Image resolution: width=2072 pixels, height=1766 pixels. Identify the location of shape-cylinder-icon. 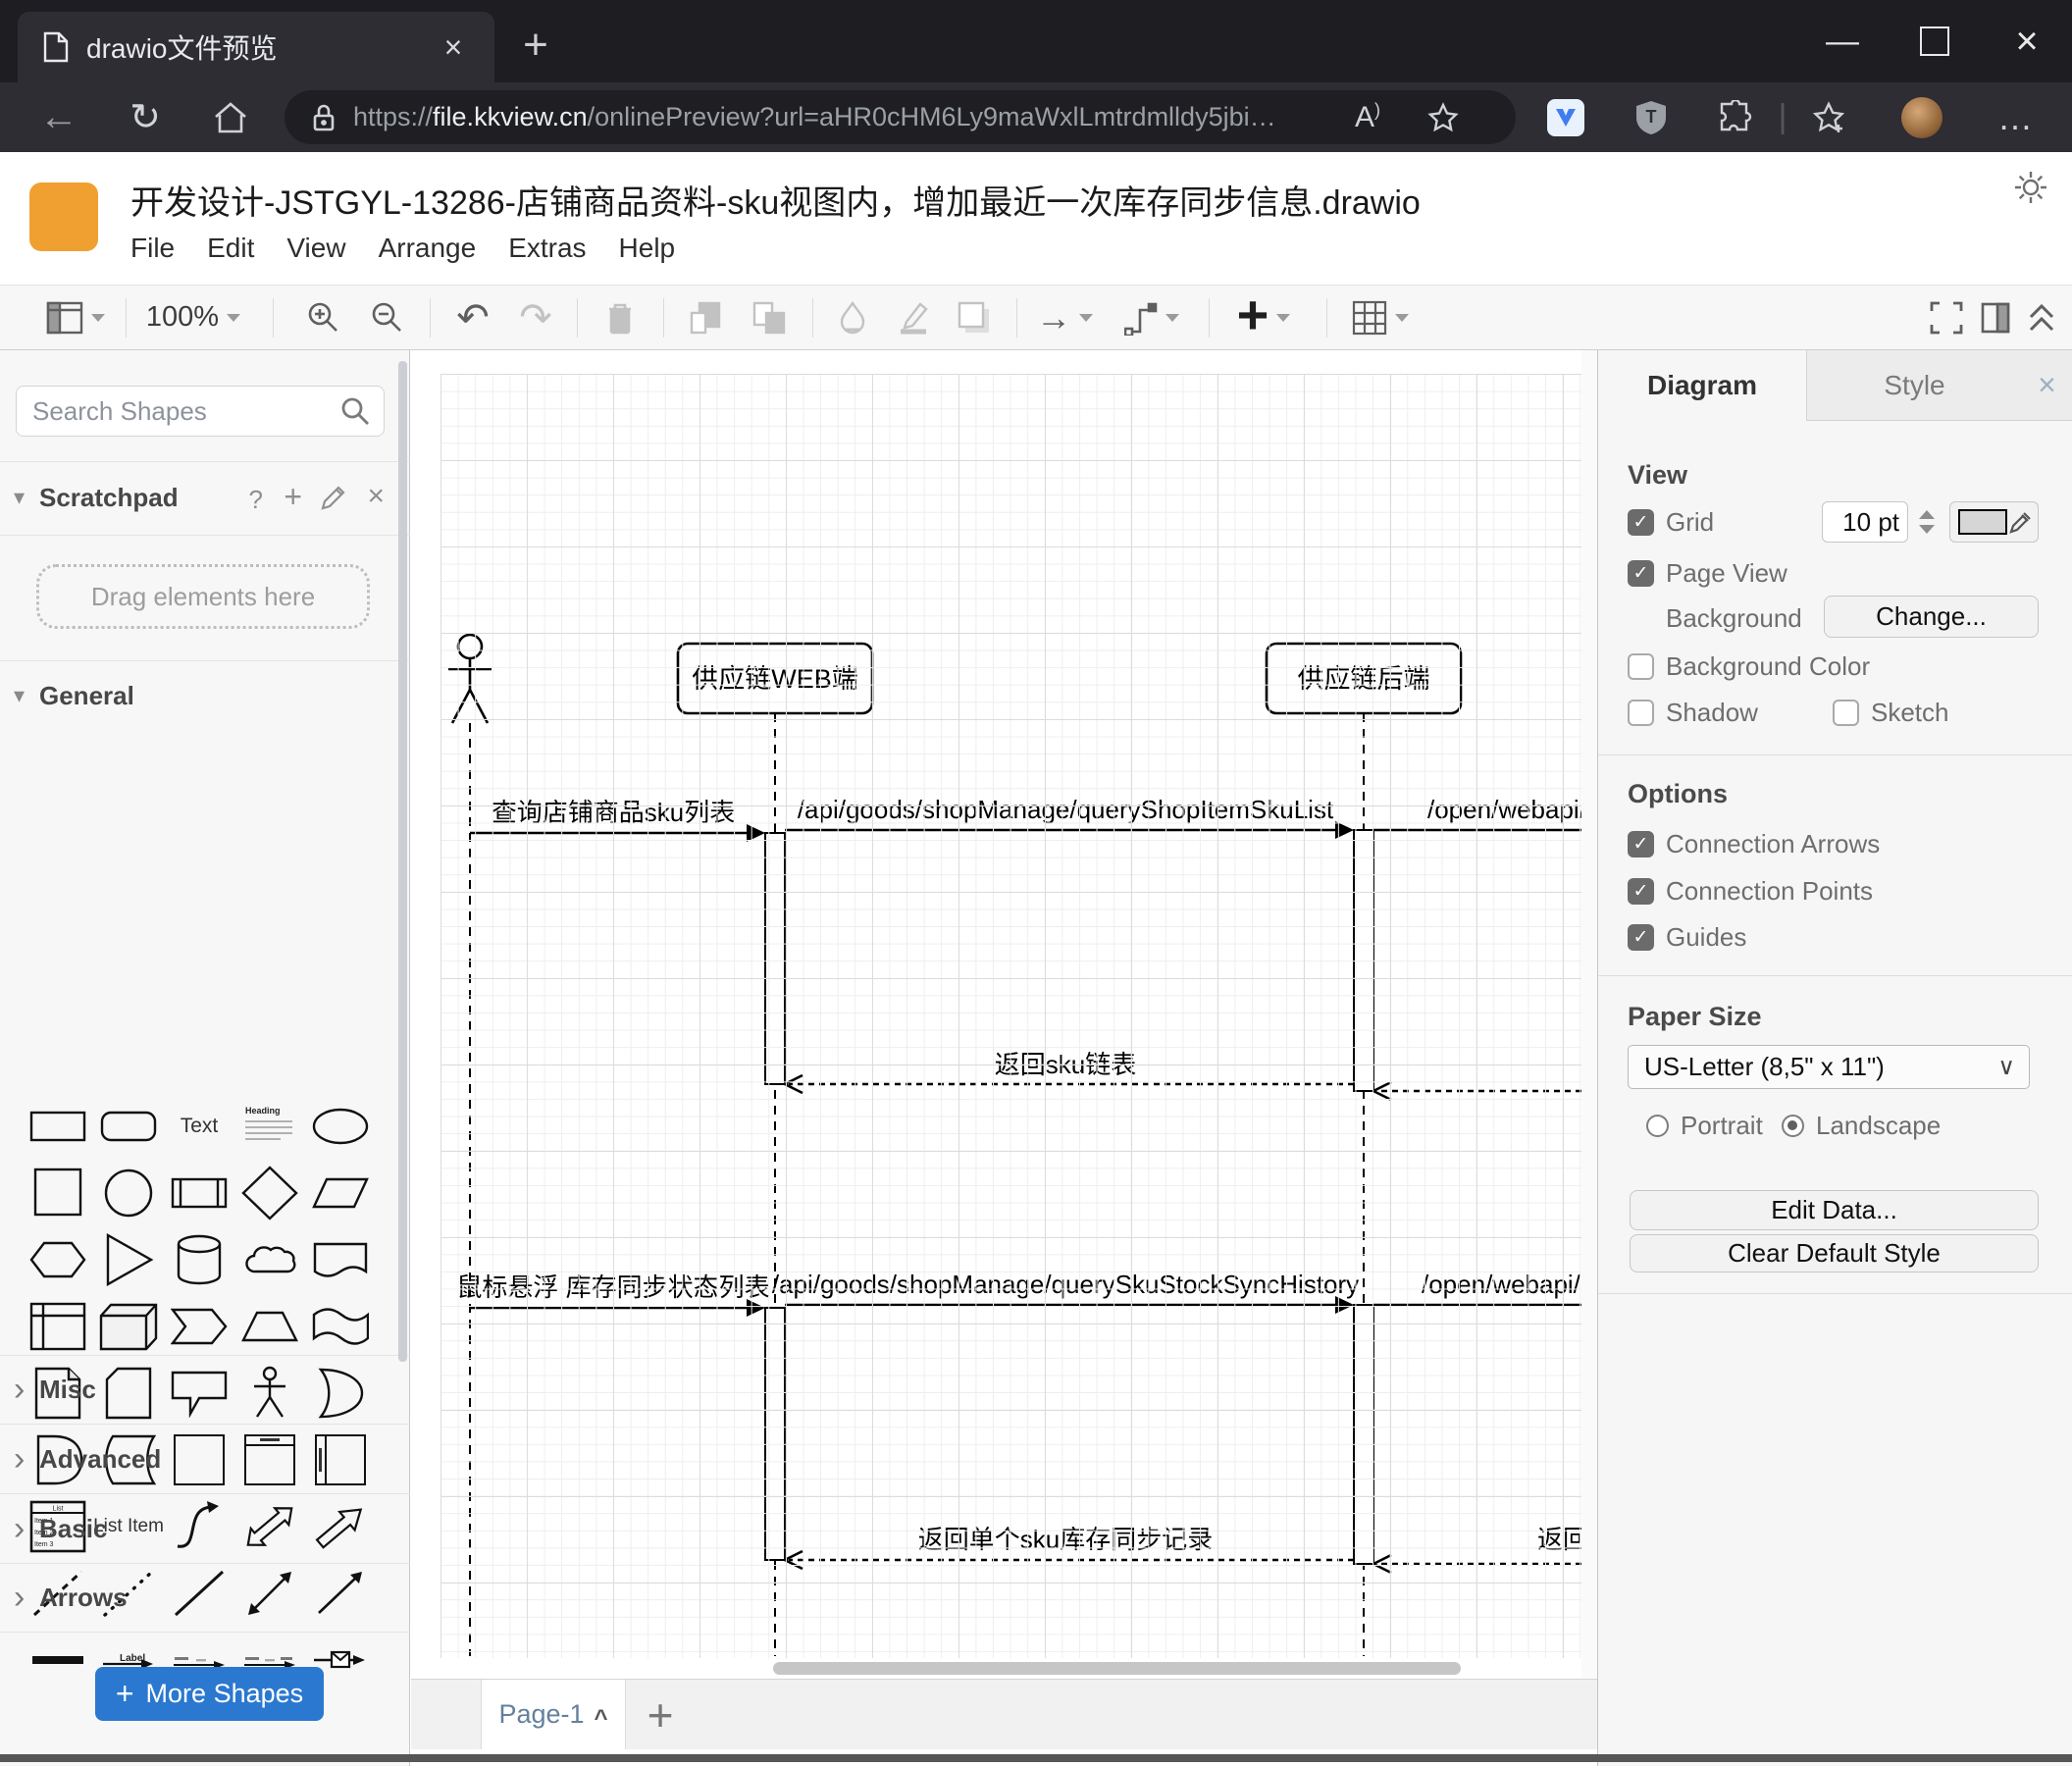
(199, 1260).